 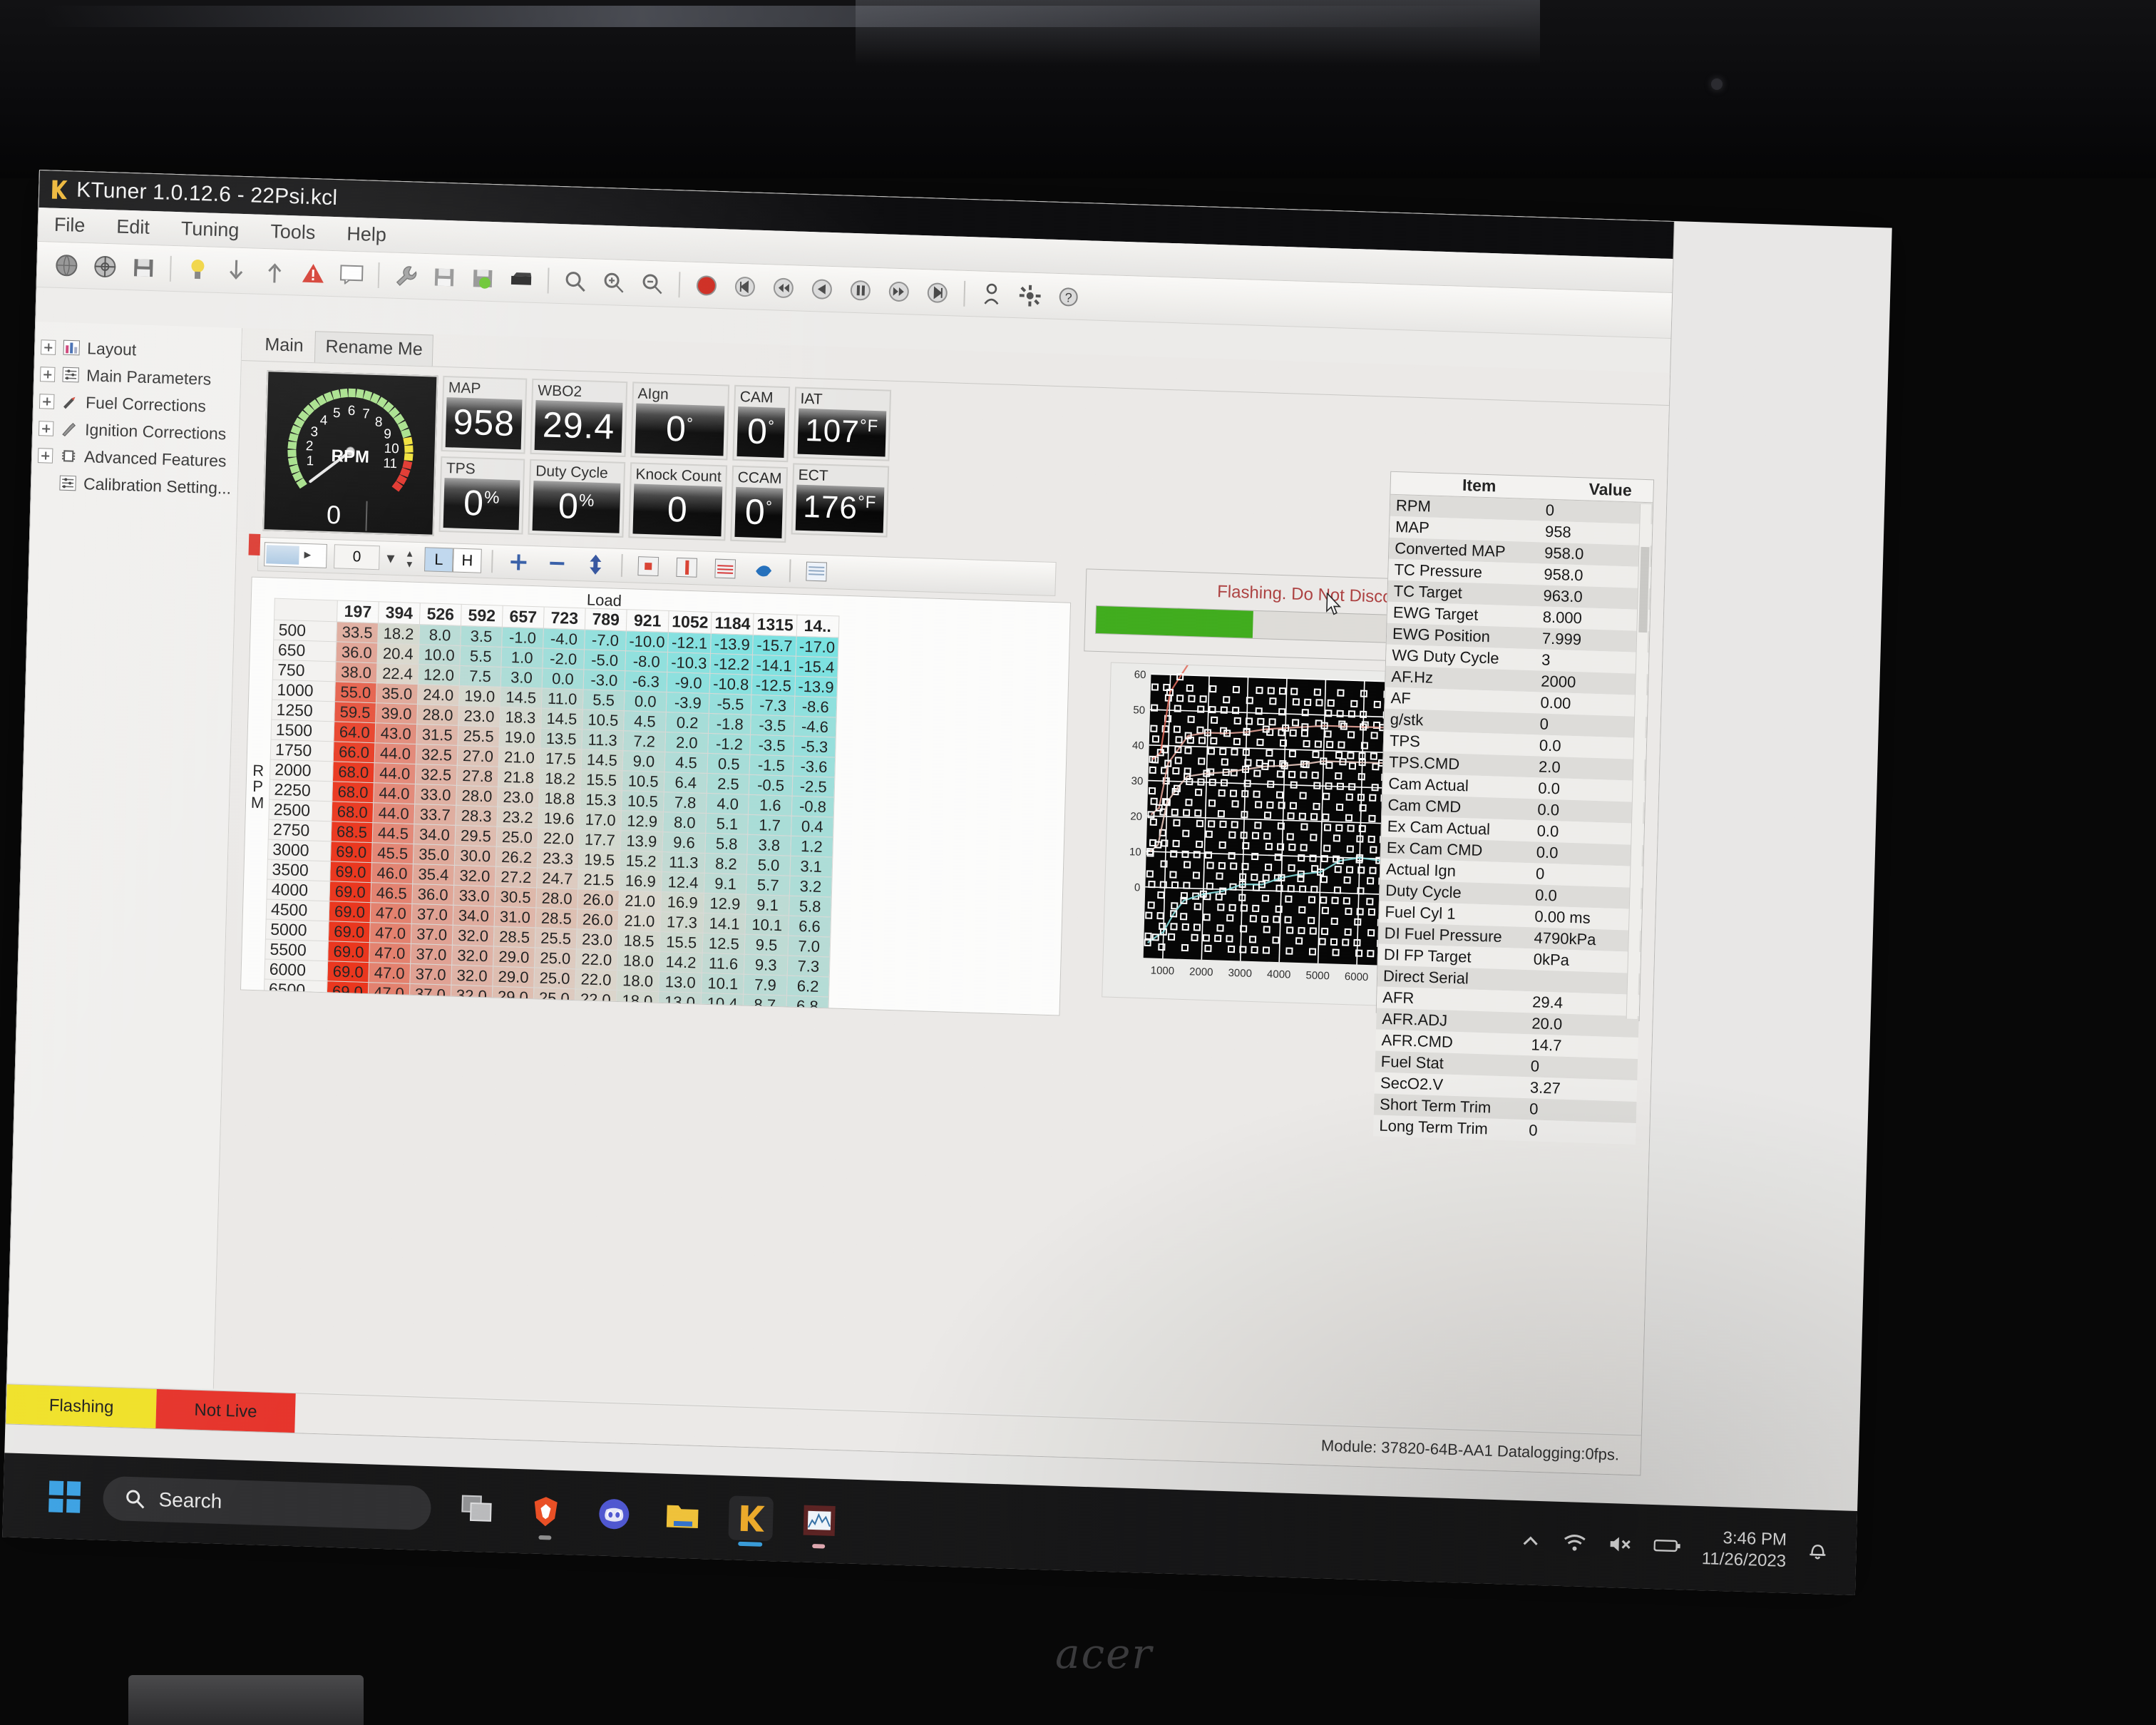 What do you see at coordinates (397, 673) in the screenshot?
I see `map-cell: 22.4` at bounding box center [397, 673].